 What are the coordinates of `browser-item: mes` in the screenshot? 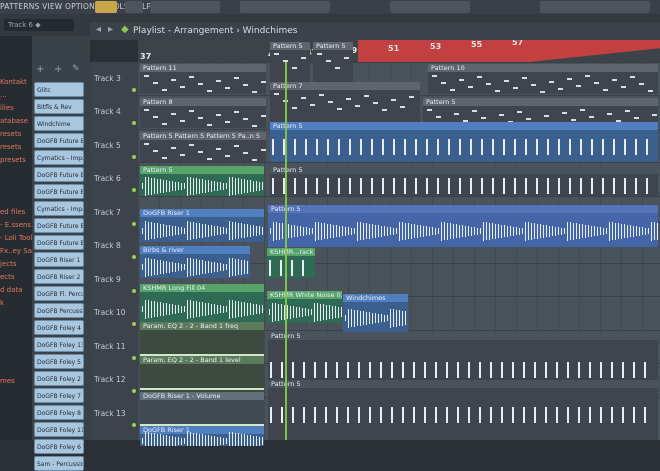 It's located at (7, 381).